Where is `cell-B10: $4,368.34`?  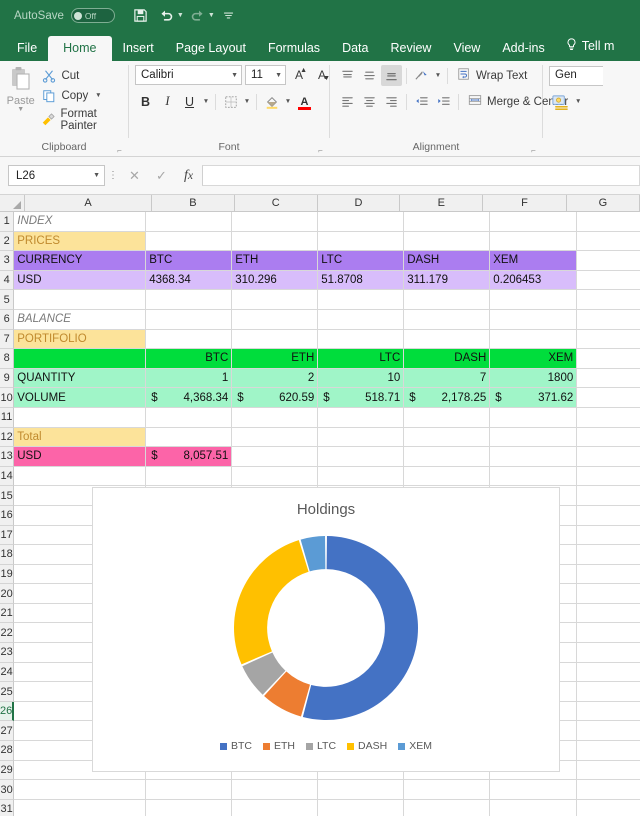
cell-B10: $4,368.34 is located at coordinates (189, 398).